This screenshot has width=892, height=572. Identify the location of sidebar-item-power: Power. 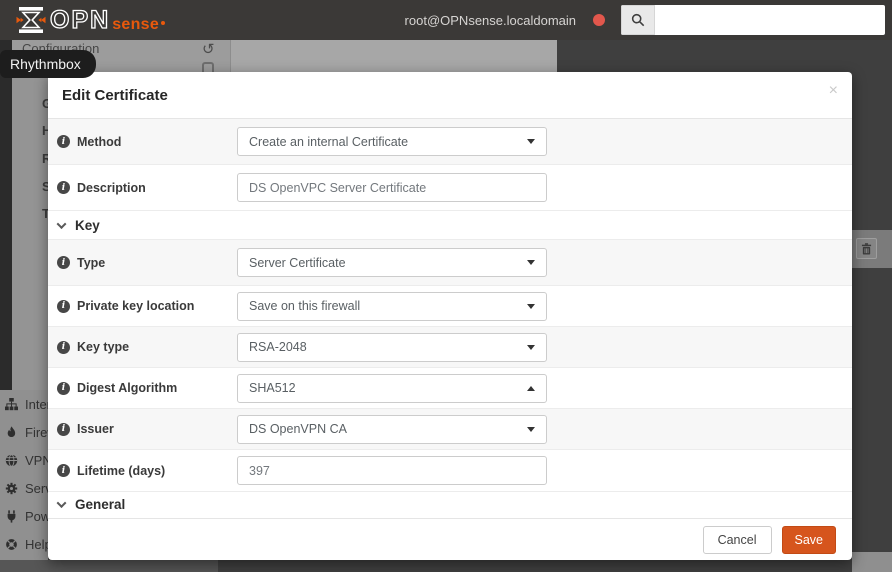
(24, 516).